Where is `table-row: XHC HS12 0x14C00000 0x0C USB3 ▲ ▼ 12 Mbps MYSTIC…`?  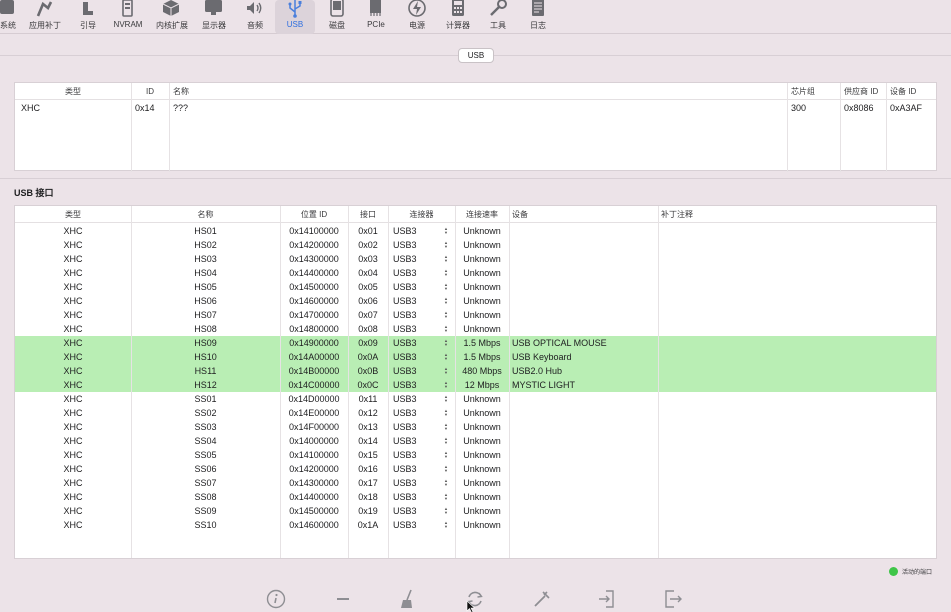 table-row: XHC HS12 0x14C00000 0x0C USB3 ▲ ▼ 12 Mbps MYSTIC… is located at coordinates (475, 385).